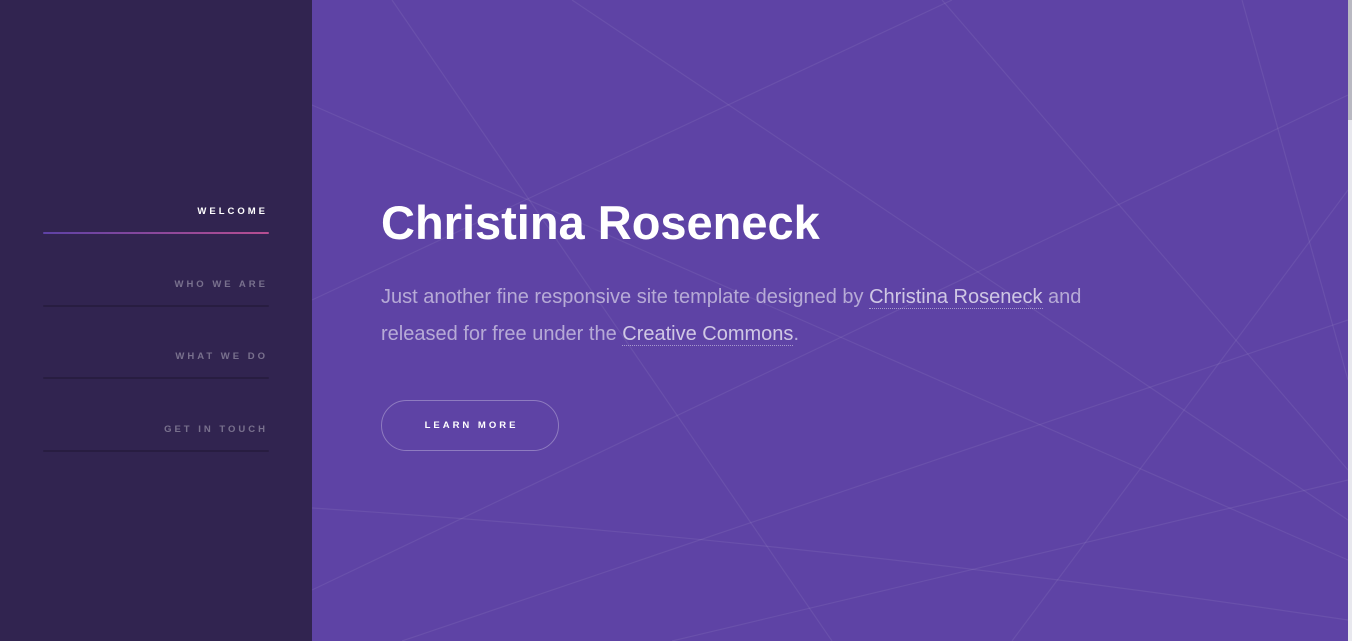 The image size is (1352, 641). What do you see at coordinates (708, 334) in the screenshot?
I see `license-link: Creative Commons` at bounding box center [708, 334].